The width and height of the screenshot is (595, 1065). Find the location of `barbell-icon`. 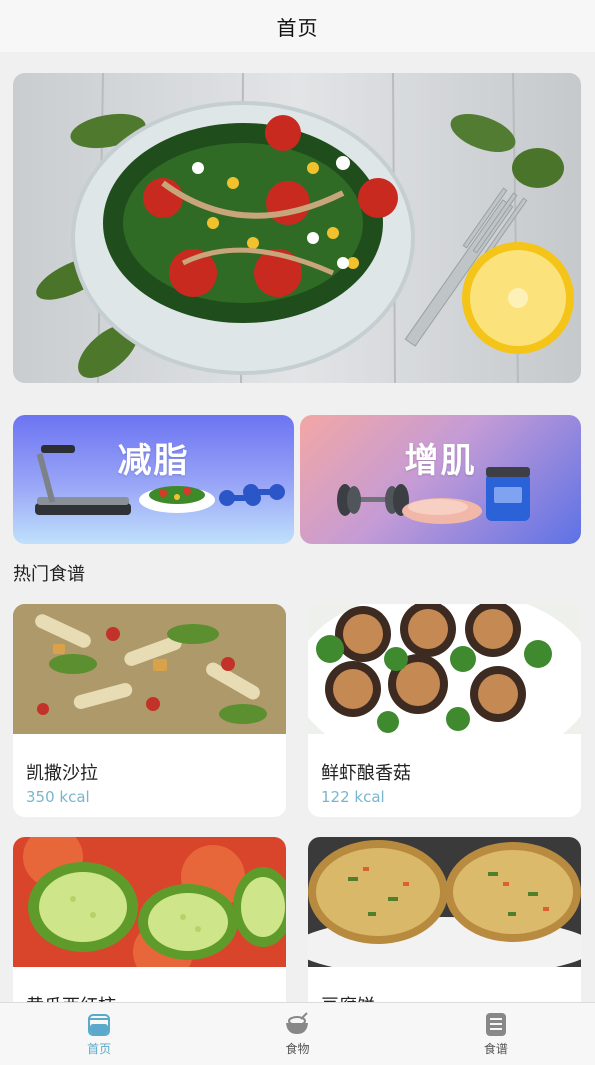

barbell-icon is located at coordinates (373, 500).